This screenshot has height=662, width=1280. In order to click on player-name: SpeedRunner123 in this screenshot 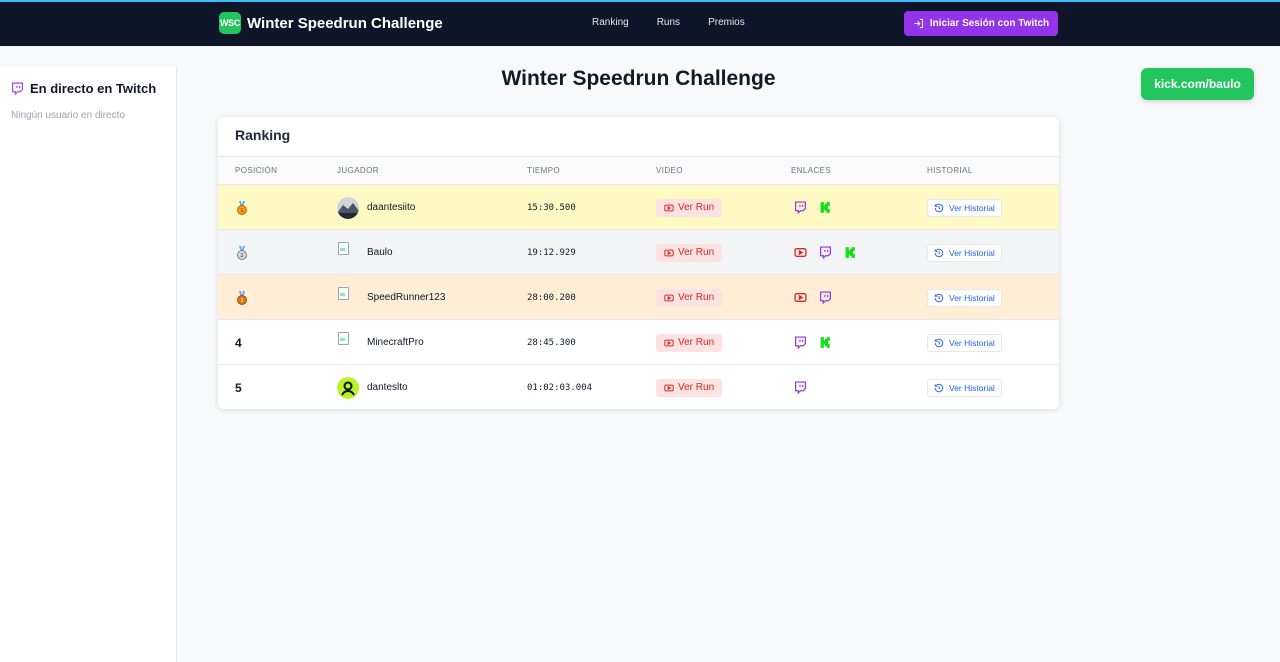, I will do `click(406, 297)`.